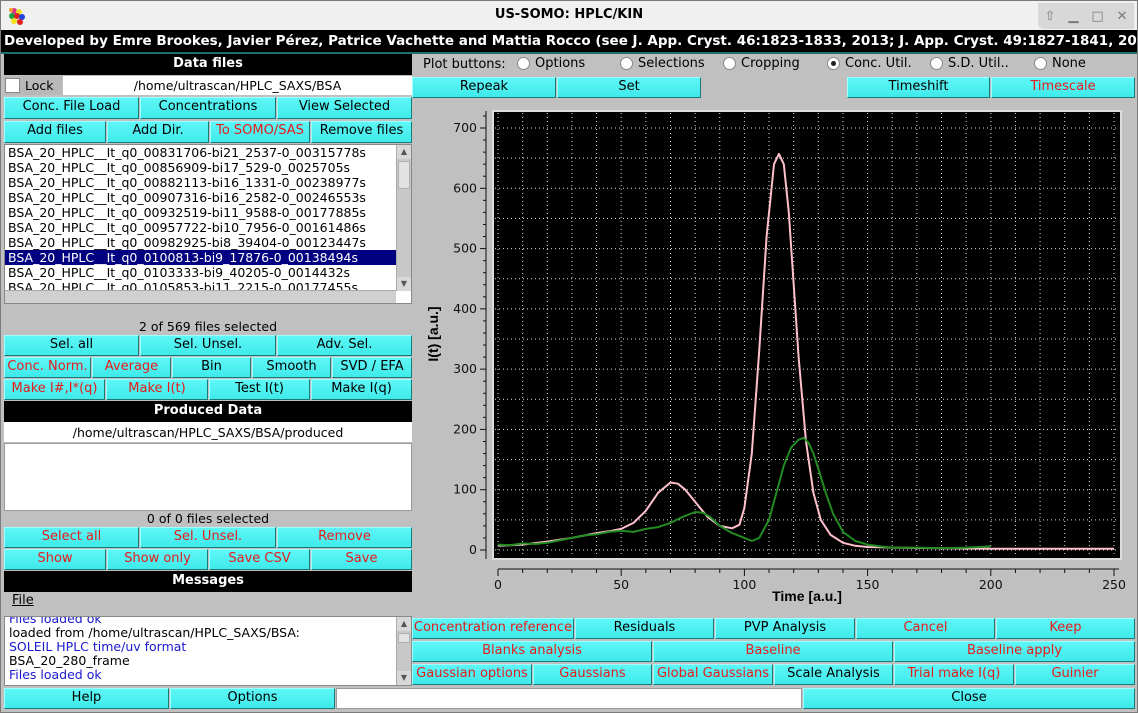 The width and height of the screenshot is (1138, 713). What do you see at coordinates (484, 87) in the screenshot?
I see `repeak-button: Repeak` at bounding box center [484, 87].